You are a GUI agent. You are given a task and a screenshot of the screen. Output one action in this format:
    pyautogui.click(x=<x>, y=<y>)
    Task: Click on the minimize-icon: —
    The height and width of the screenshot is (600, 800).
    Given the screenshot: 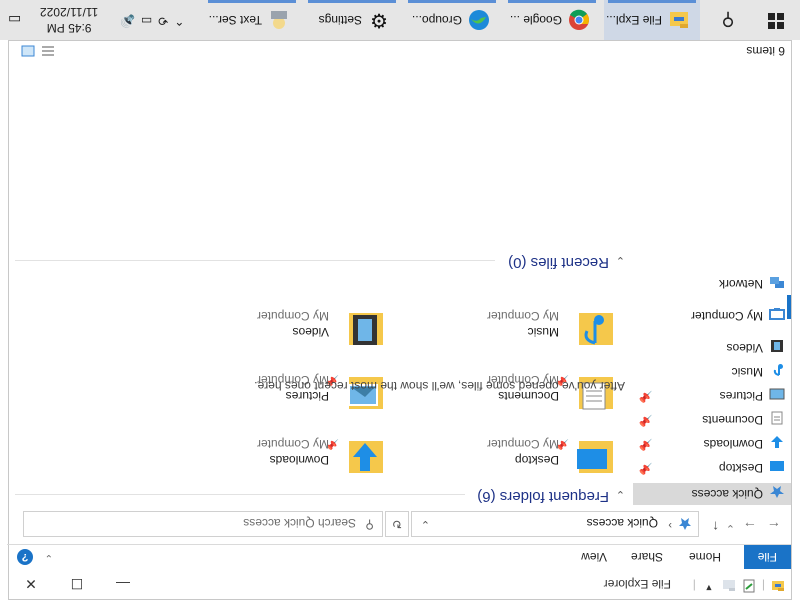 What is the action you would take?
    pyautogui.click(x=123, y=584)
    